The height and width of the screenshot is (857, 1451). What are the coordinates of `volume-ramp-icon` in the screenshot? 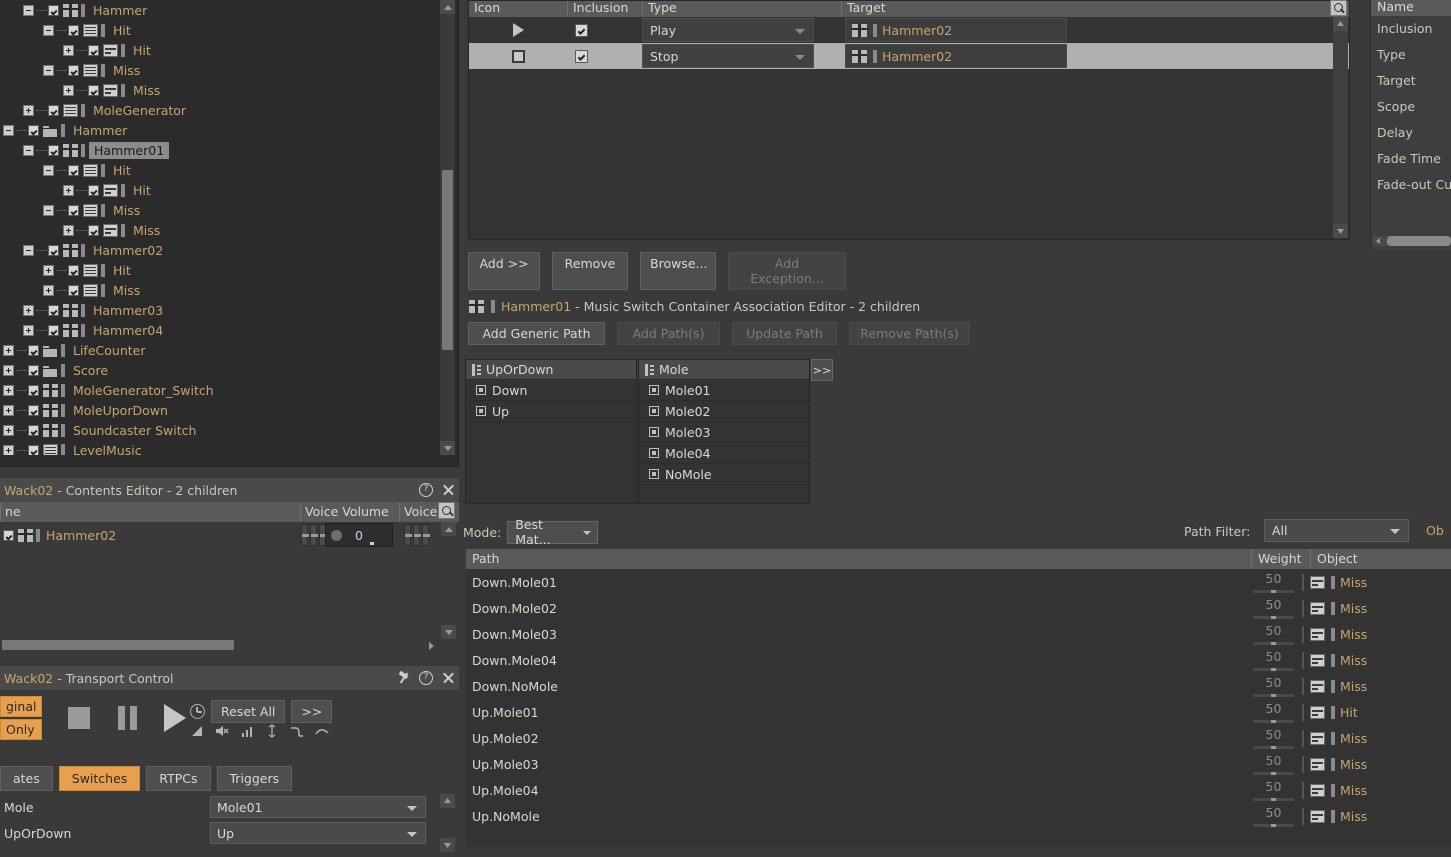 It's located at (197, 731).